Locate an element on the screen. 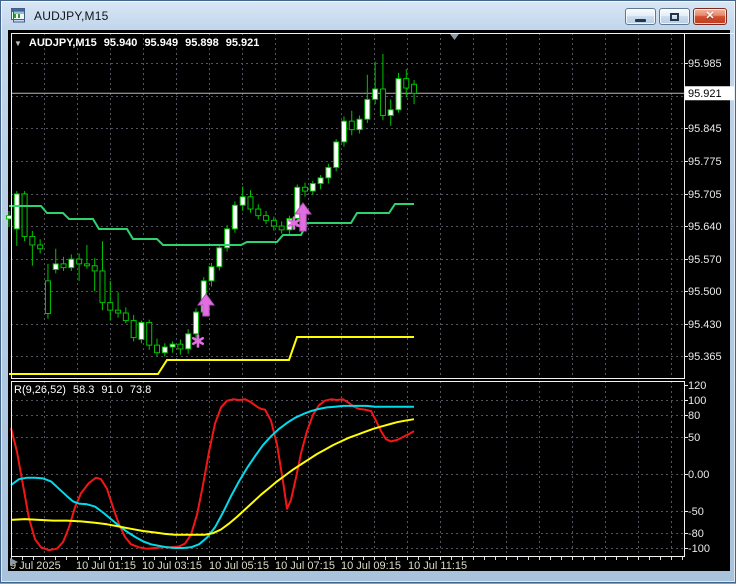 This screenshot has width=736, height=584. indicator-header: R(9,26,52) 58.3 91.0 73.8 is located at coordinates (82, 390).